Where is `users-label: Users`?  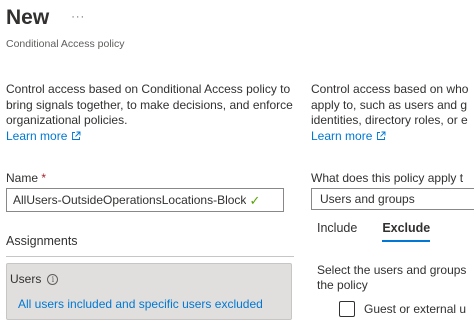 users-label: Users is located at coordinates (26, 279).